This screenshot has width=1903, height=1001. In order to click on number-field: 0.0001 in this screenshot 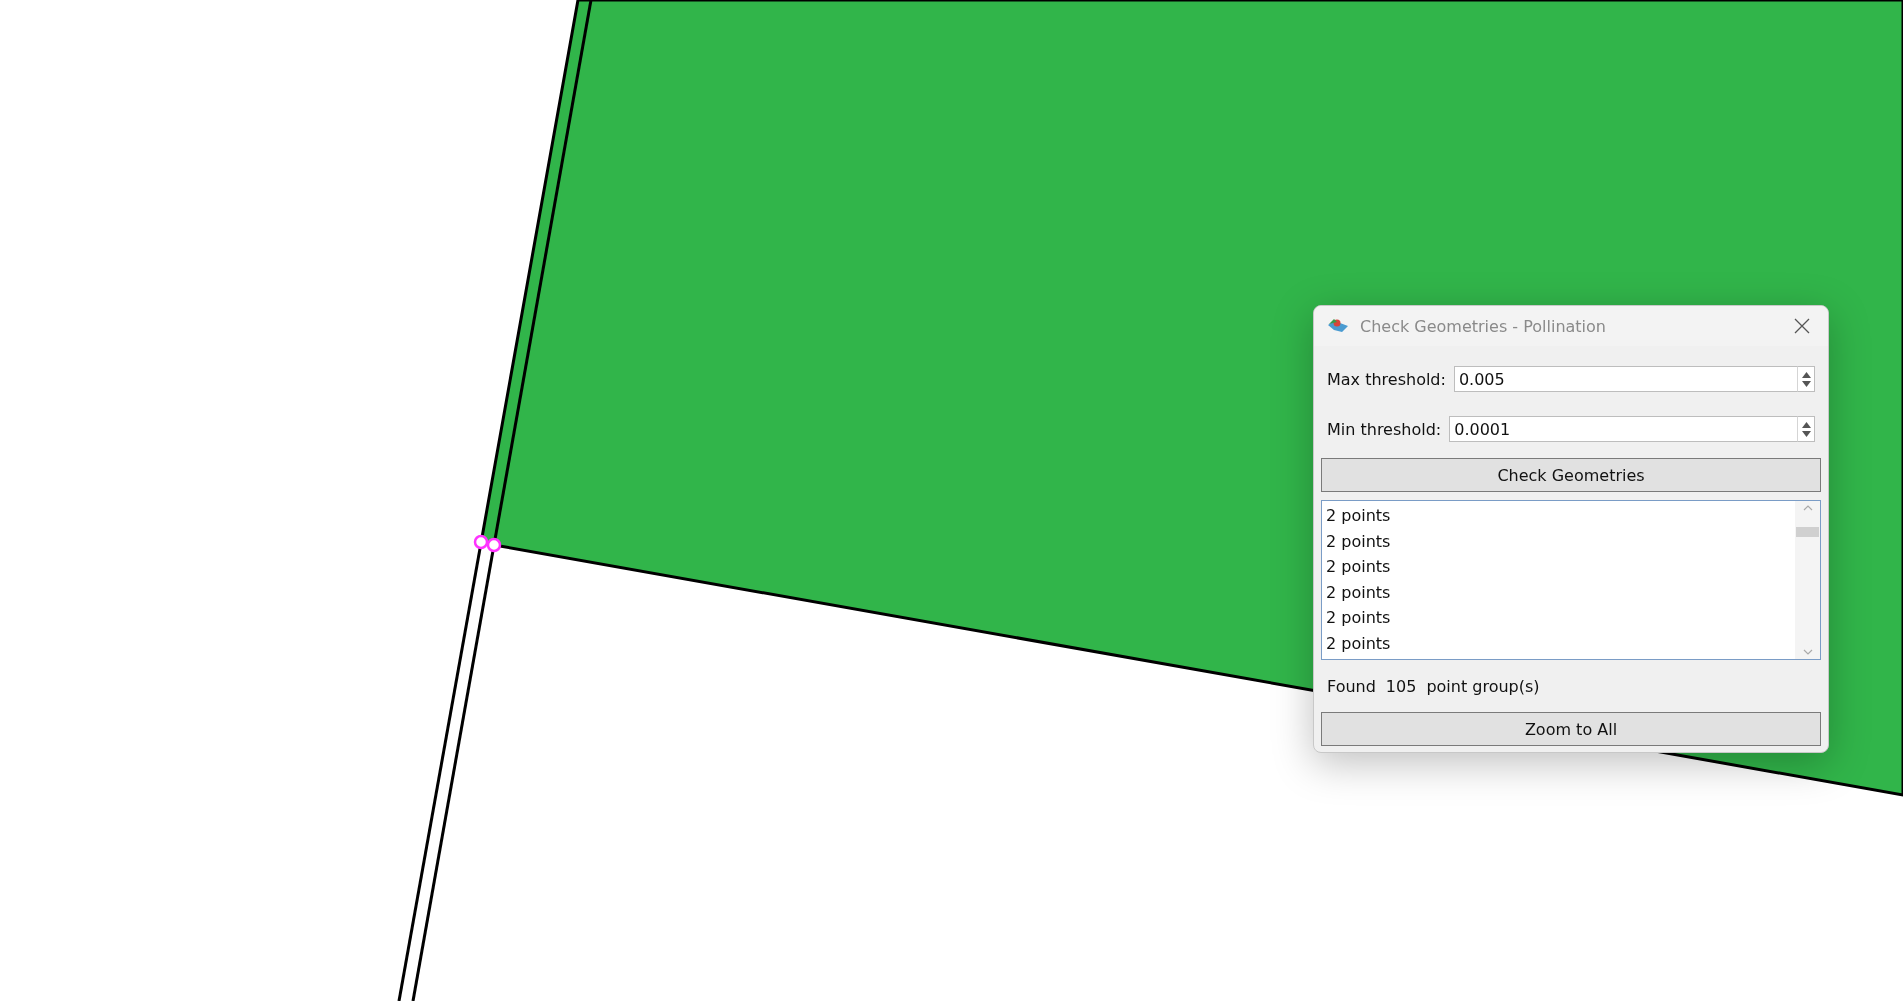, I will do `click(1623, 429)`.